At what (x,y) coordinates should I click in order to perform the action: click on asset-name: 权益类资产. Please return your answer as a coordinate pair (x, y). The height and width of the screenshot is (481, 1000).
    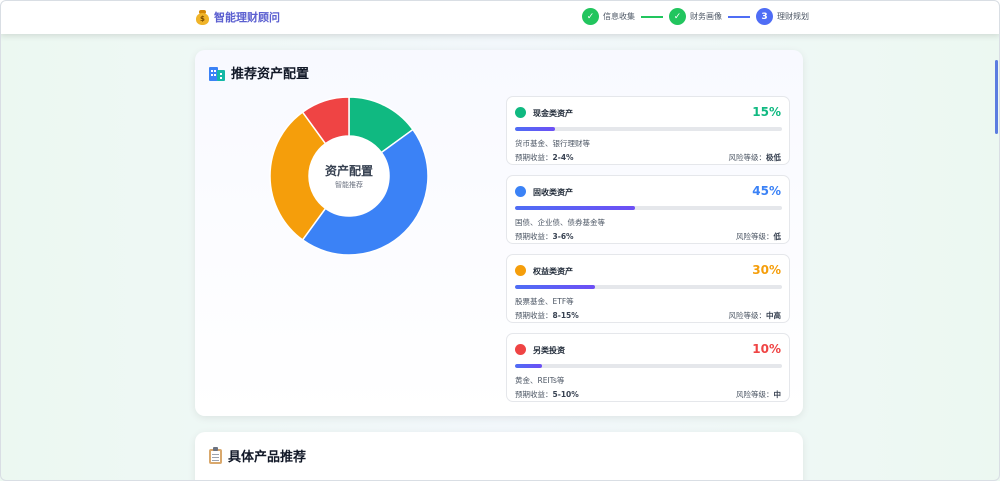
    Looking at the image, I should click on (553, 271).